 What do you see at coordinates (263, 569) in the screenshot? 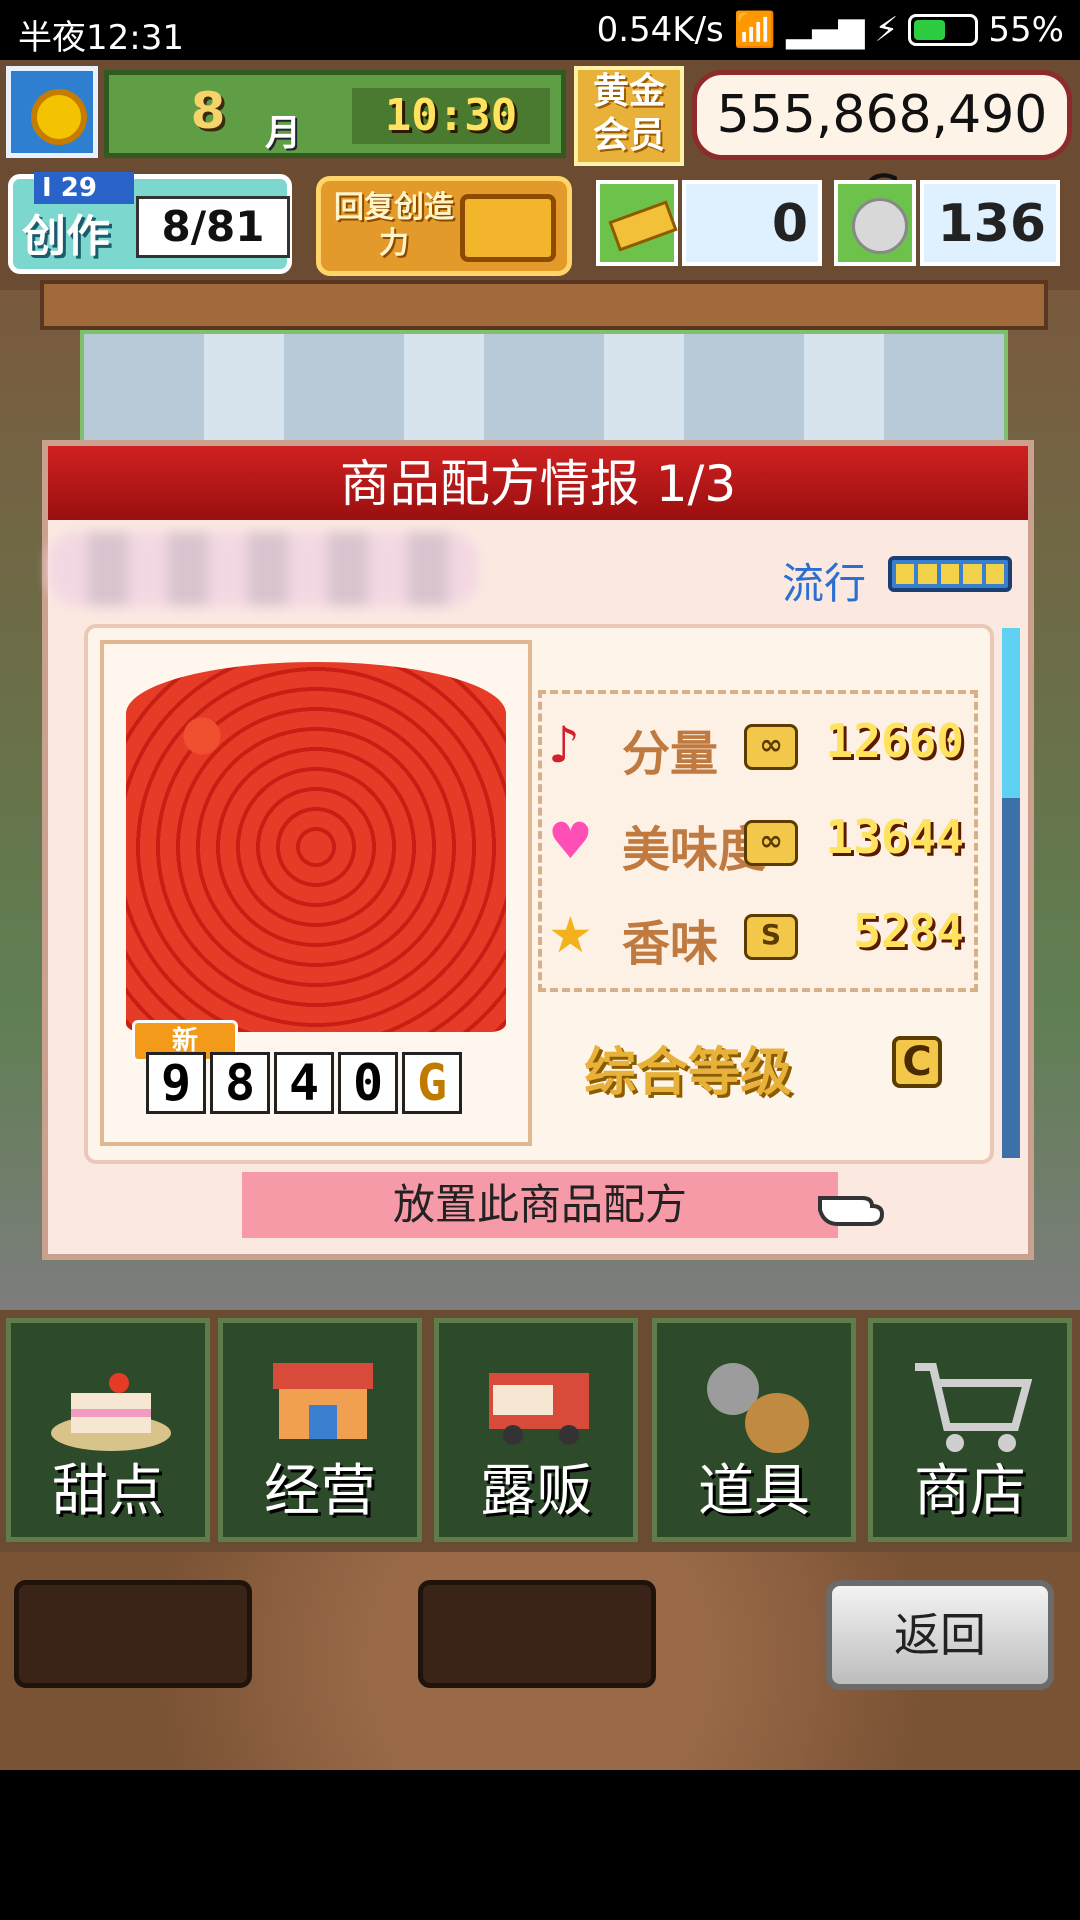
I see `blurred-recipe-name` at bounding box center [263, 569].